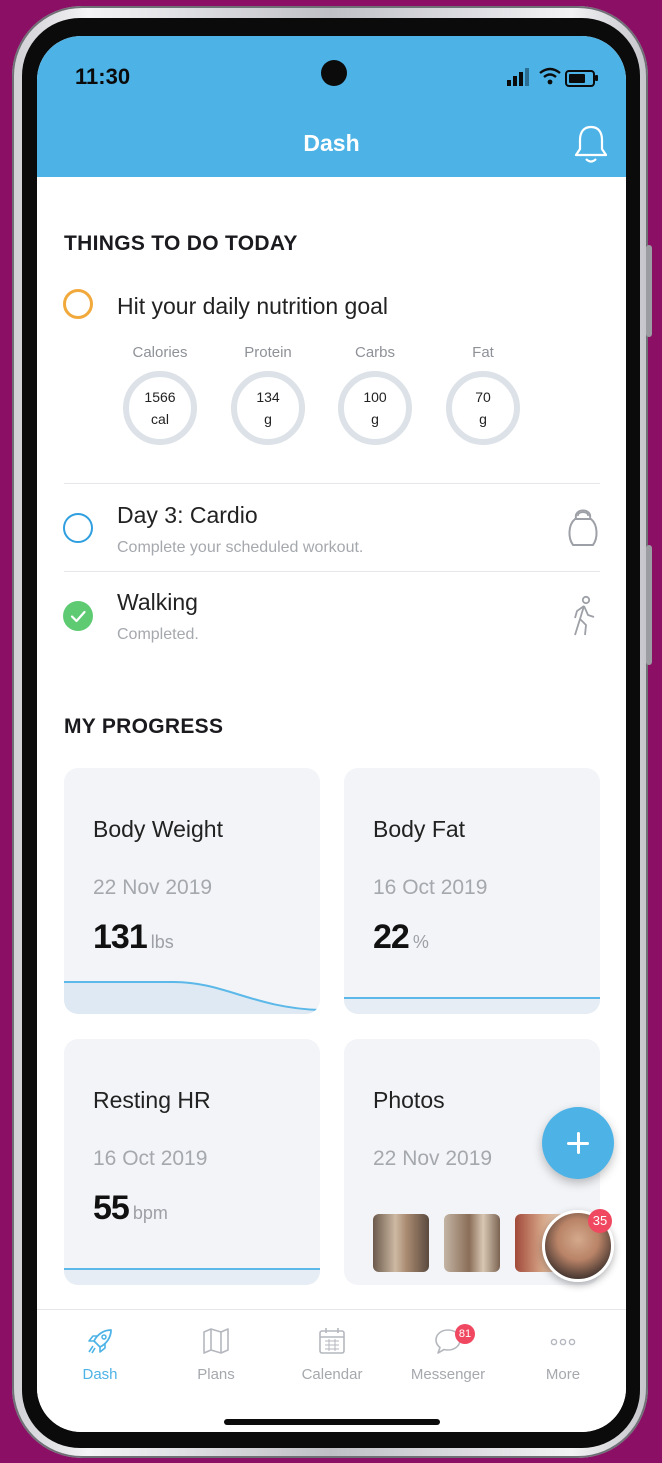 The image size is (662, 1463). I want to click on nutrition-calories: Calories 1566 cal, so click(160, 394).